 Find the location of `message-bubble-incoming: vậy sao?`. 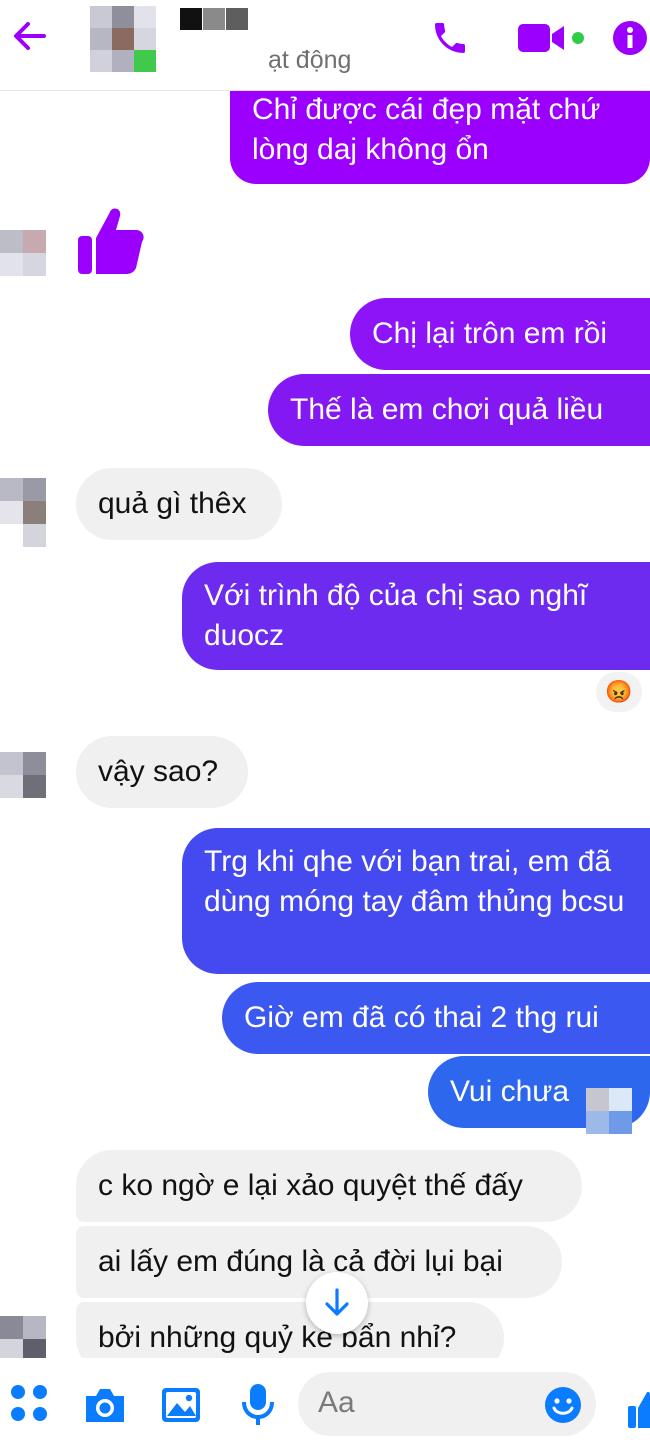

message-bubble-incoming: vậy sao? is located at coordinates (162, 772).